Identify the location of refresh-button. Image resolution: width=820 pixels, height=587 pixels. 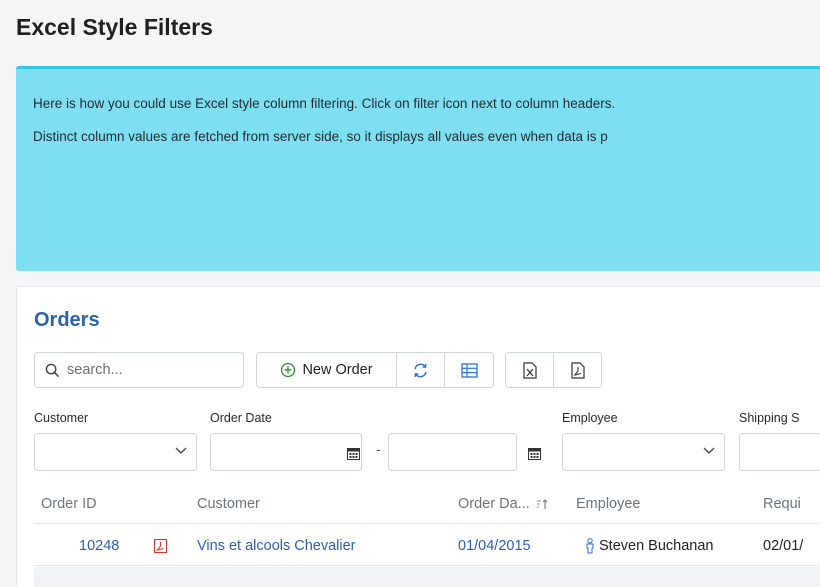
(421, 370).